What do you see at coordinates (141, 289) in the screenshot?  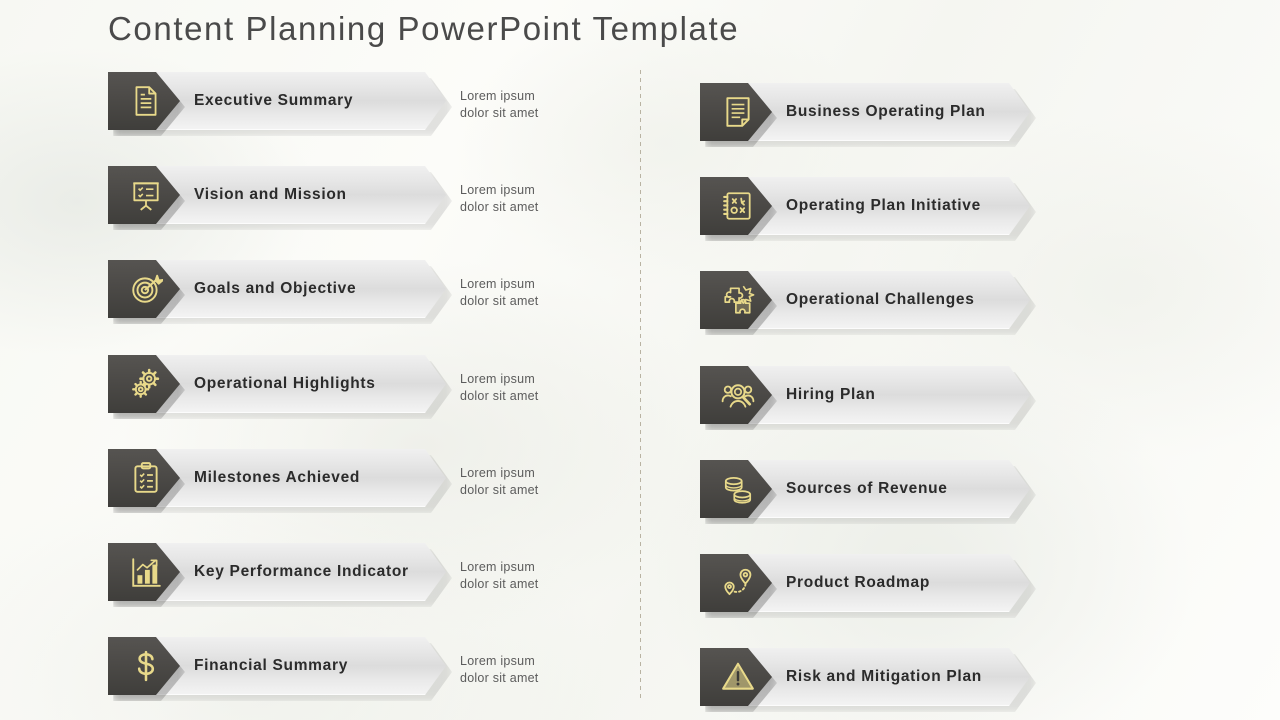 I see `target-dart-icon` at bounding box center [141, 289].